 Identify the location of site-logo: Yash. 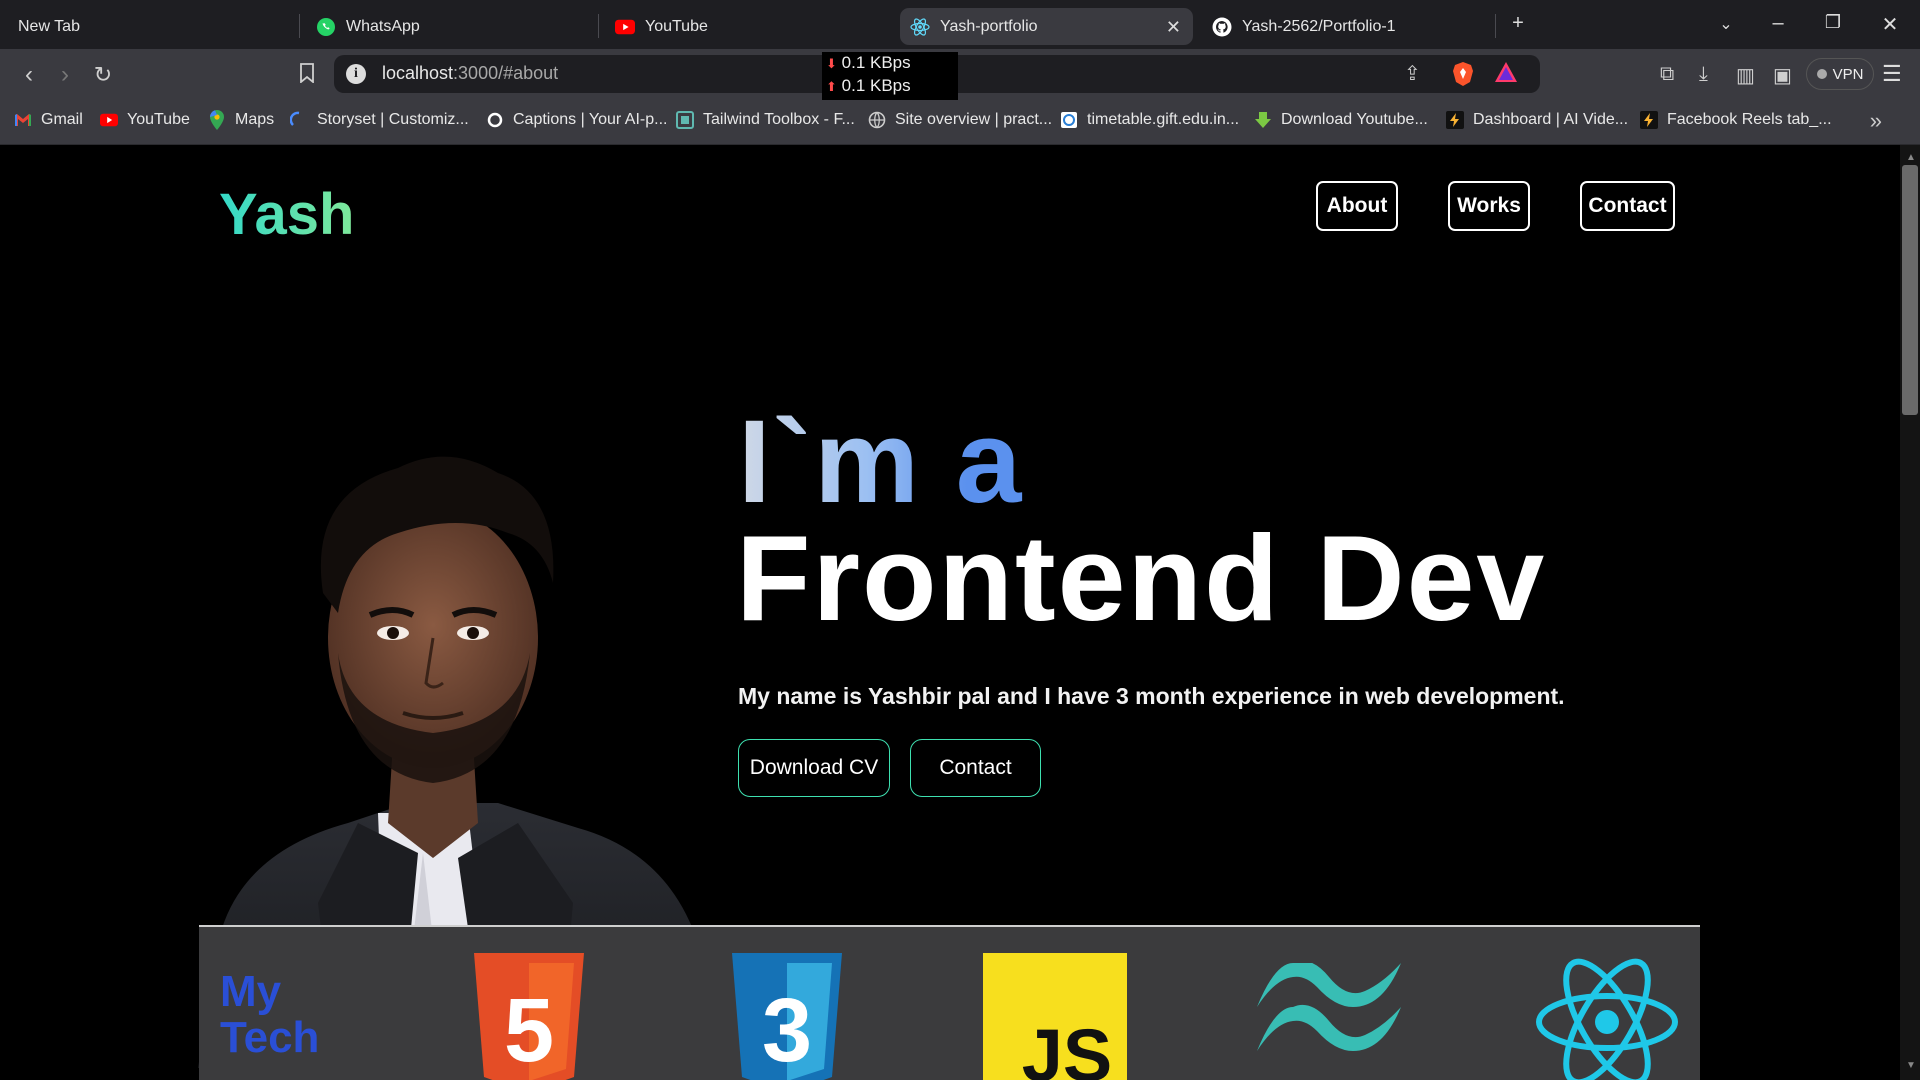
(286, 214).